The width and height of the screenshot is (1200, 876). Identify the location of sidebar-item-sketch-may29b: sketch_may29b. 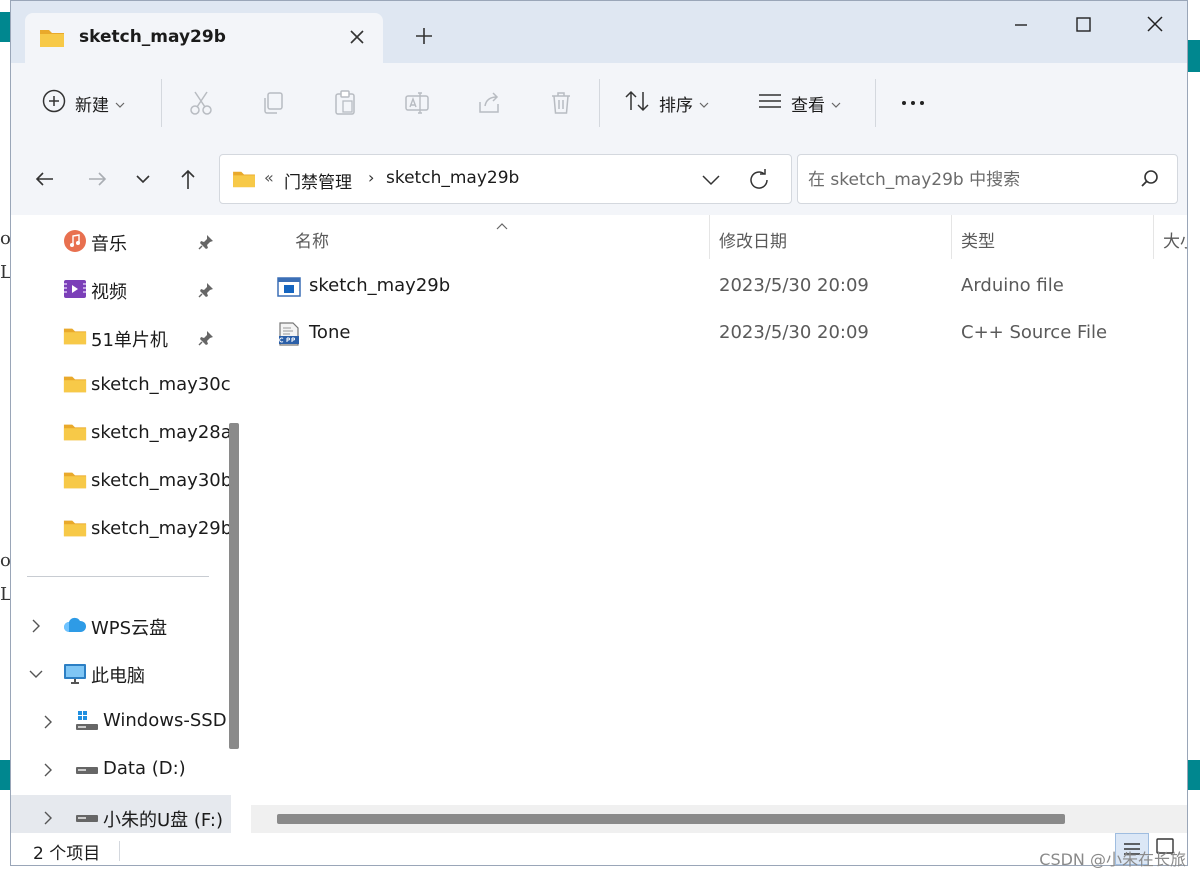
(121, 529).